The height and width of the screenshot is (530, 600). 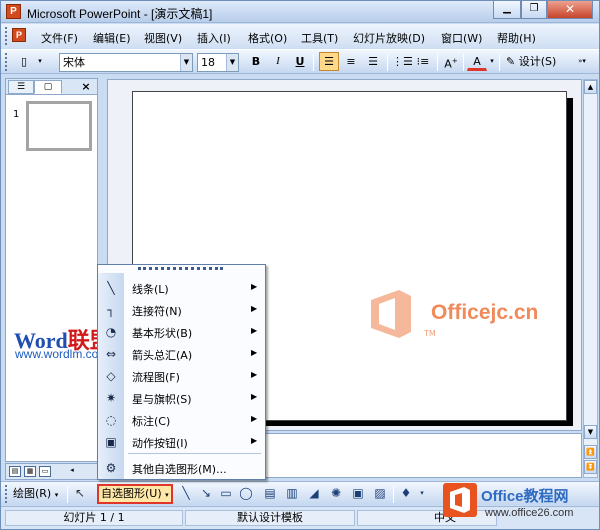 What do you see at coordinates (59, 38) in the screenshot?
I see `menu-file: 文件(F)` at bounding box center [59, 38].